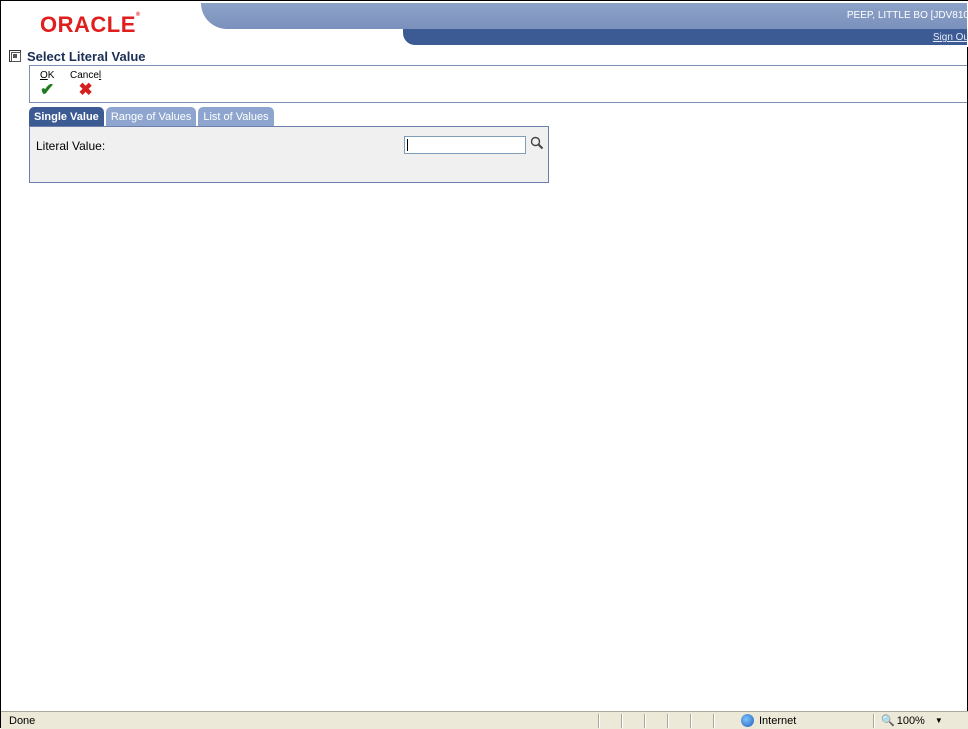 The image size is (968, 729). Describe the element at coordinates (747, 720) in the screenshot. I see `globe-icon` at that location.